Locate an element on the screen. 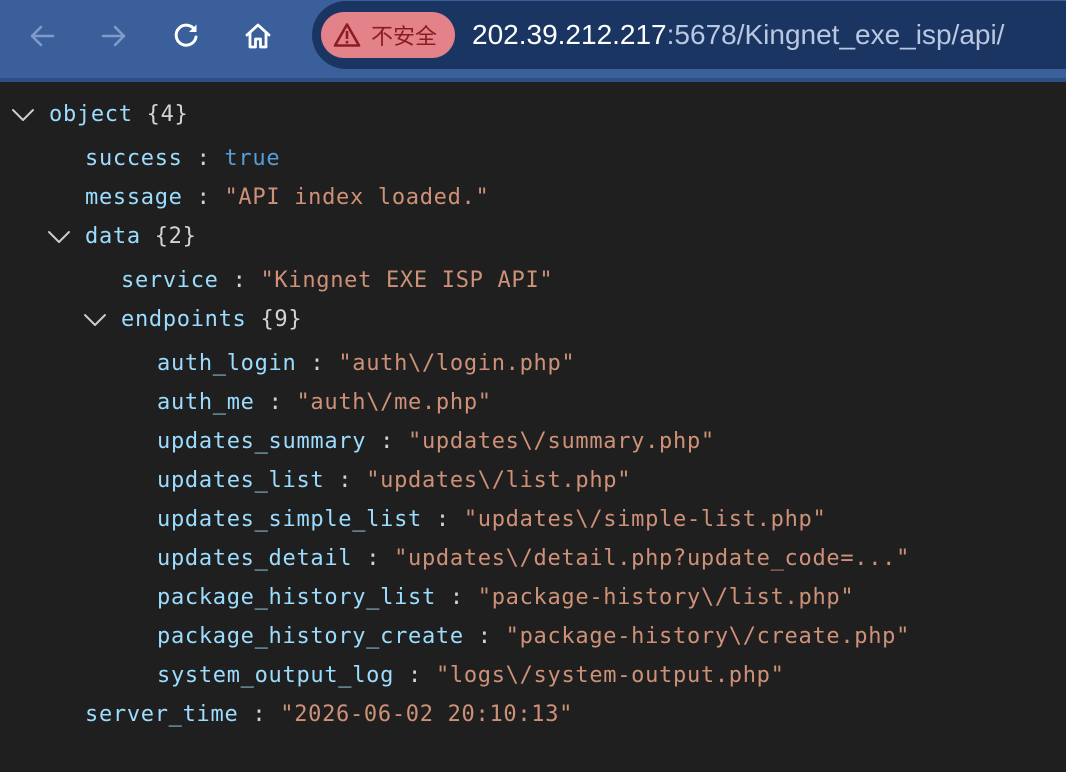 This screenshot has width=1066, height=772. json-key: message is located at coordinates (134, 197).